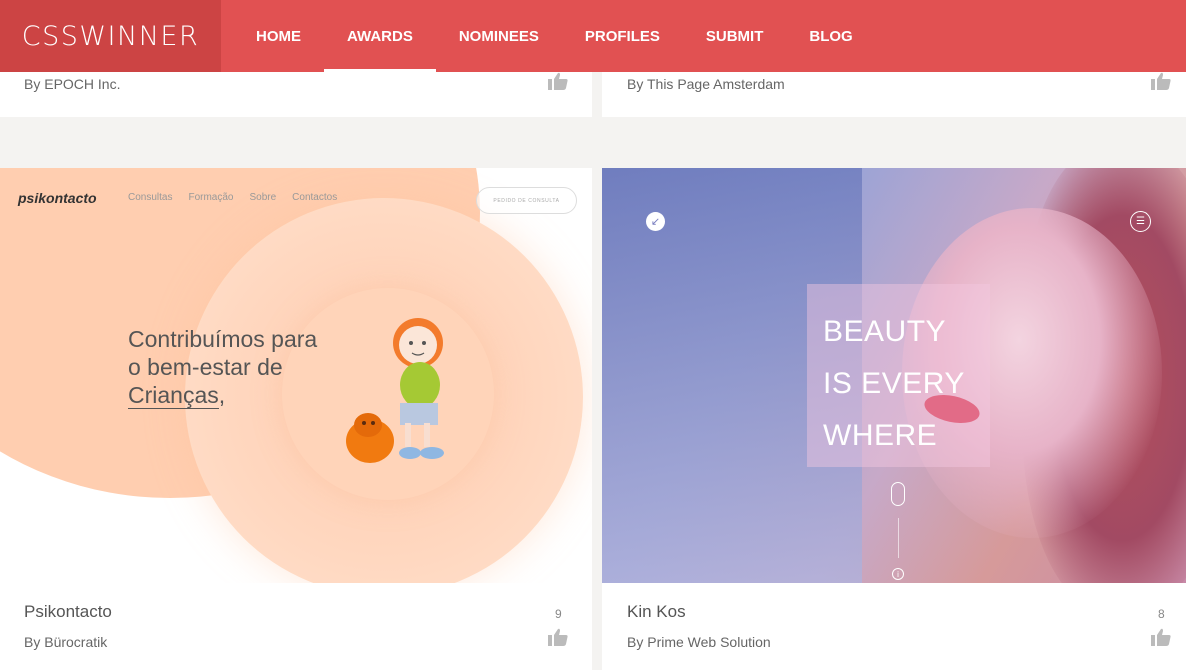 This screenshot has height=670, width=1186. I want to click on headline-suffix: ,, so click(222, 395).